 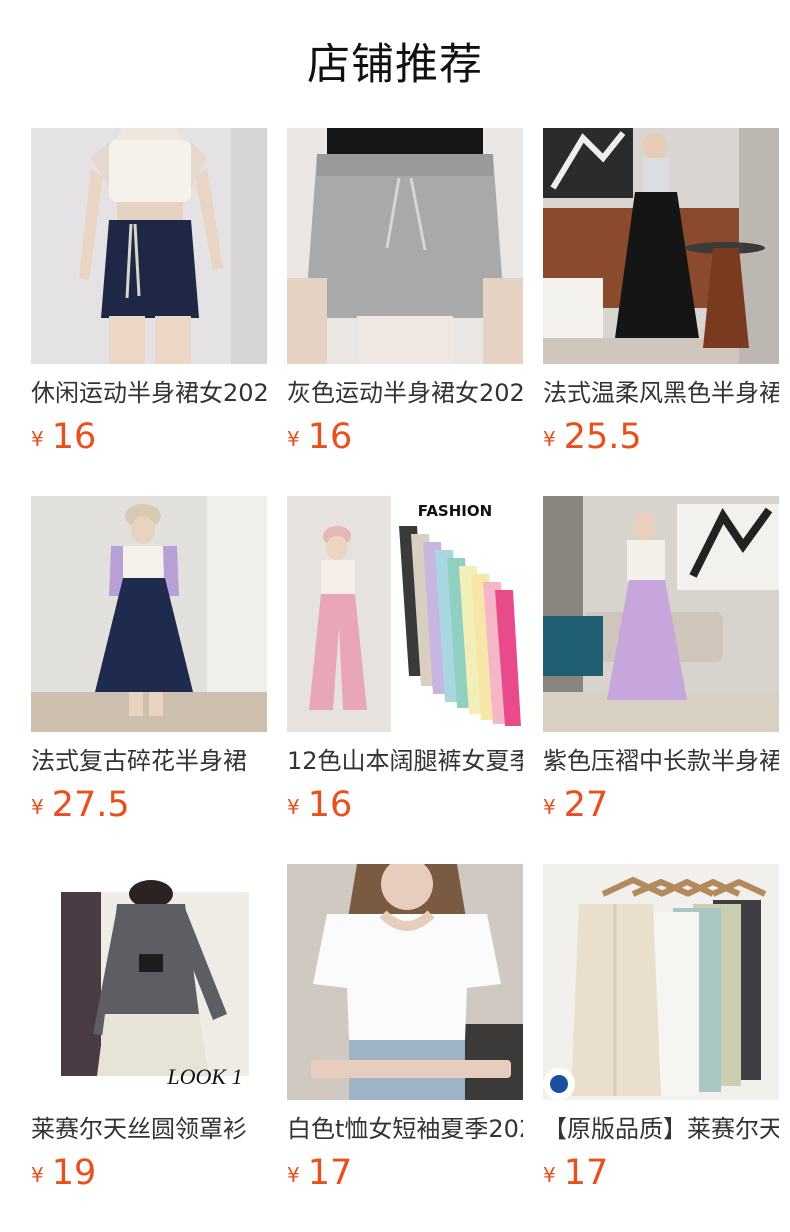 I want to click on product-name: 12色山本阔腿裤女夏季, so click(x=405, y=761).